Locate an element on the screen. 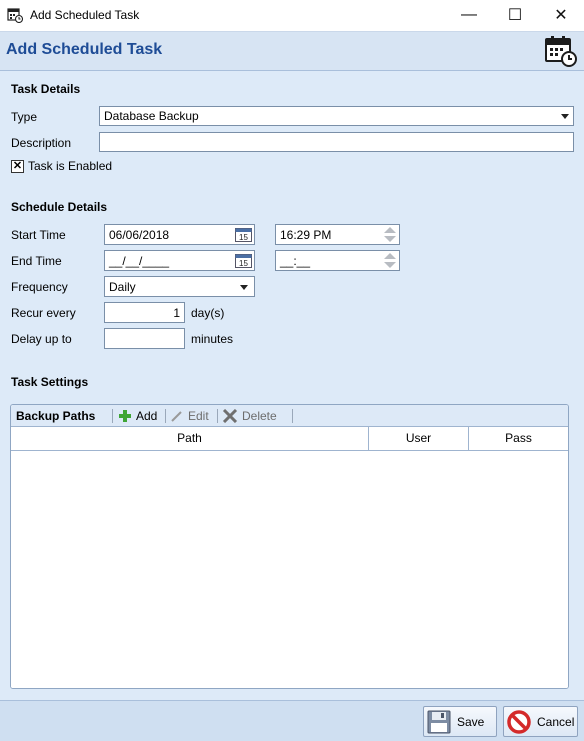 The height and width of the screenshot is (741, 584). frequency-select: Daily is located at coordinates (179, 286).